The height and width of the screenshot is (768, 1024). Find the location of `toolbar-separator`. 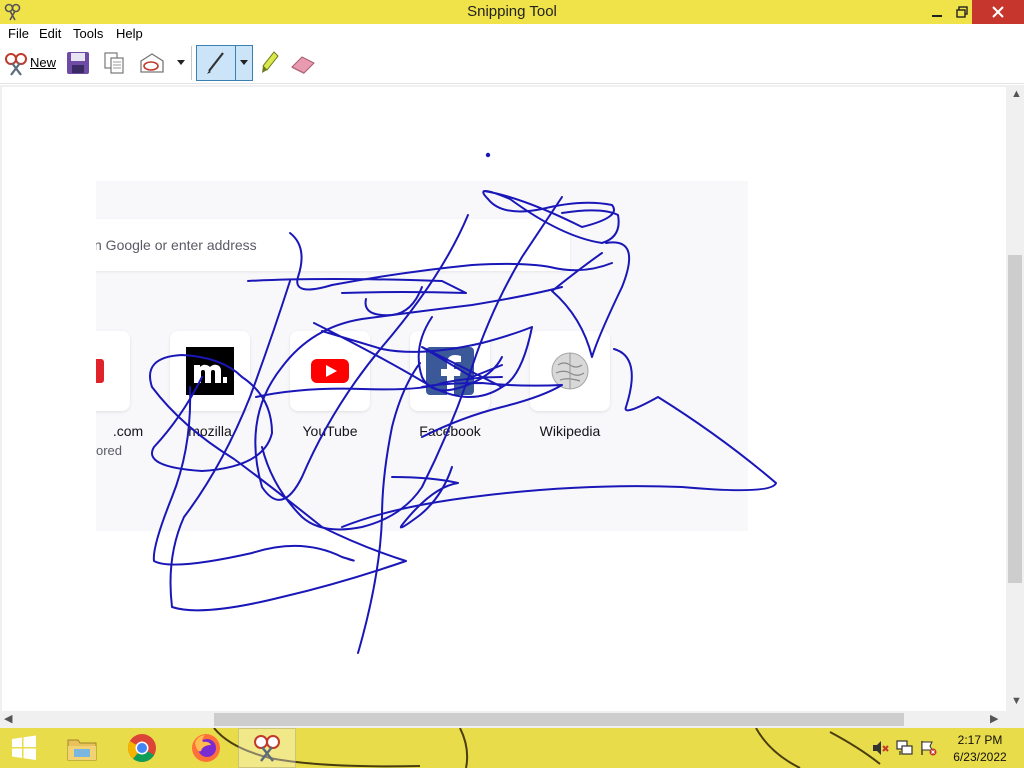

toolbar-separator is located at coordinates (191, 63).